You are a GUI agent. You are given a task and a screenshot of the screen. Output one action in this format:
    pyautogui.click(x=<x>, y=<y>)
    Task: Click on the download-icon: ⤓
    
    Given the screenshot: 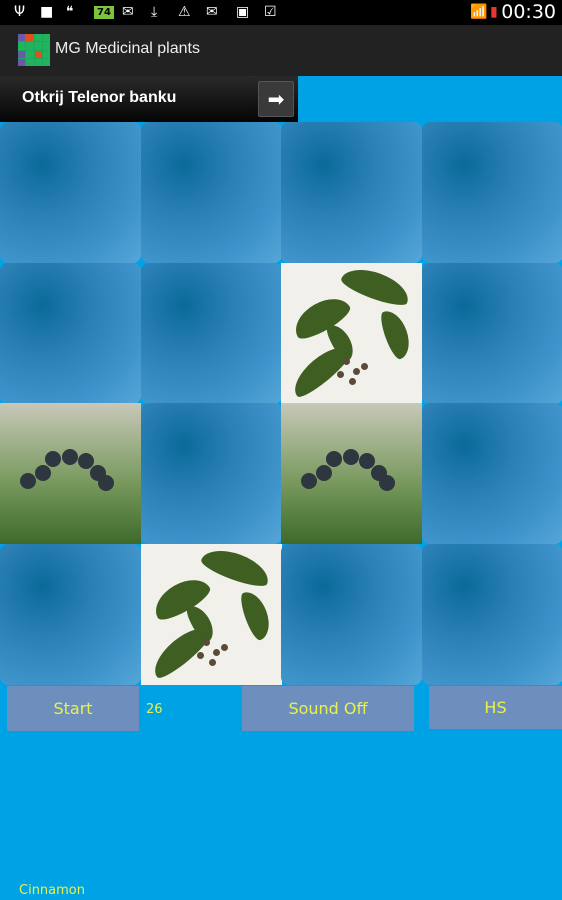 What is the action you would take?
    pyautogui.click(x=154, y=12)
    